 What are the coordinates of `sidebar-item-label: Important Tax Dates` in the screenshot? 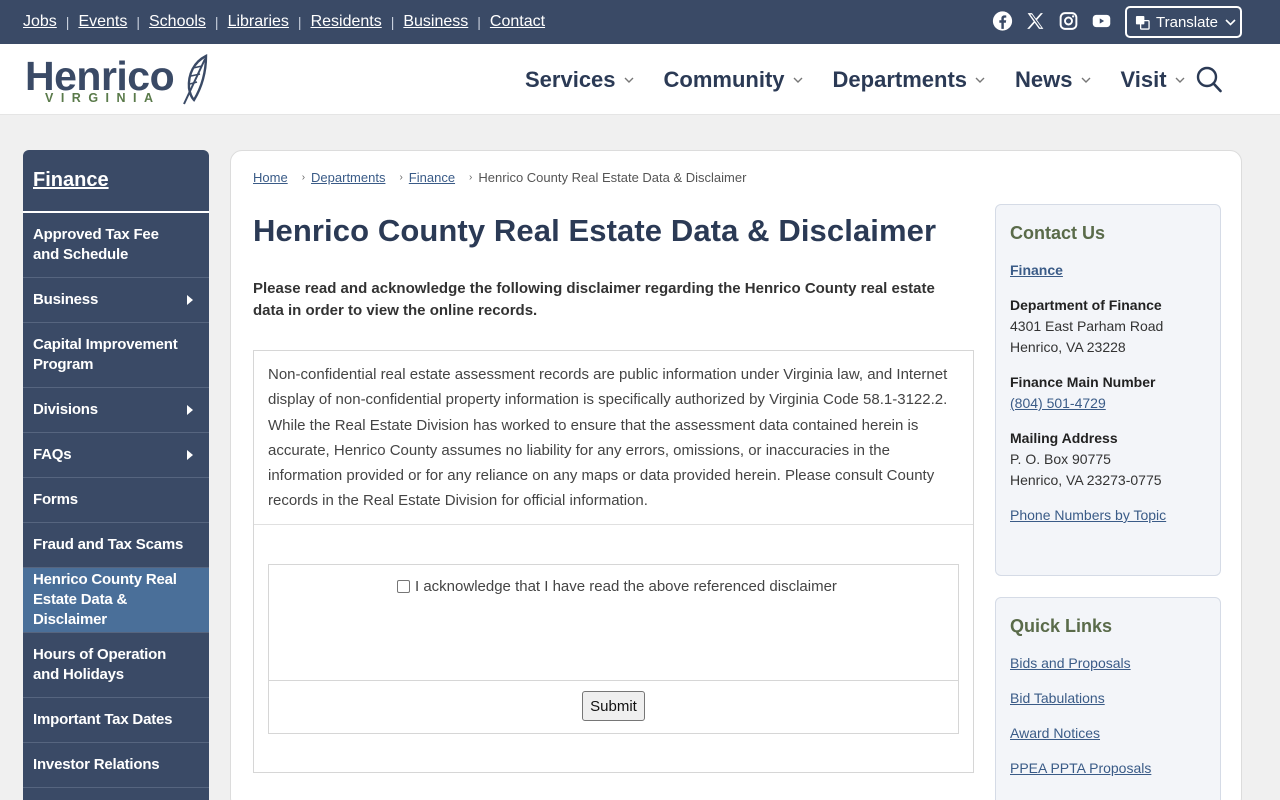 It's located at (103, 719).